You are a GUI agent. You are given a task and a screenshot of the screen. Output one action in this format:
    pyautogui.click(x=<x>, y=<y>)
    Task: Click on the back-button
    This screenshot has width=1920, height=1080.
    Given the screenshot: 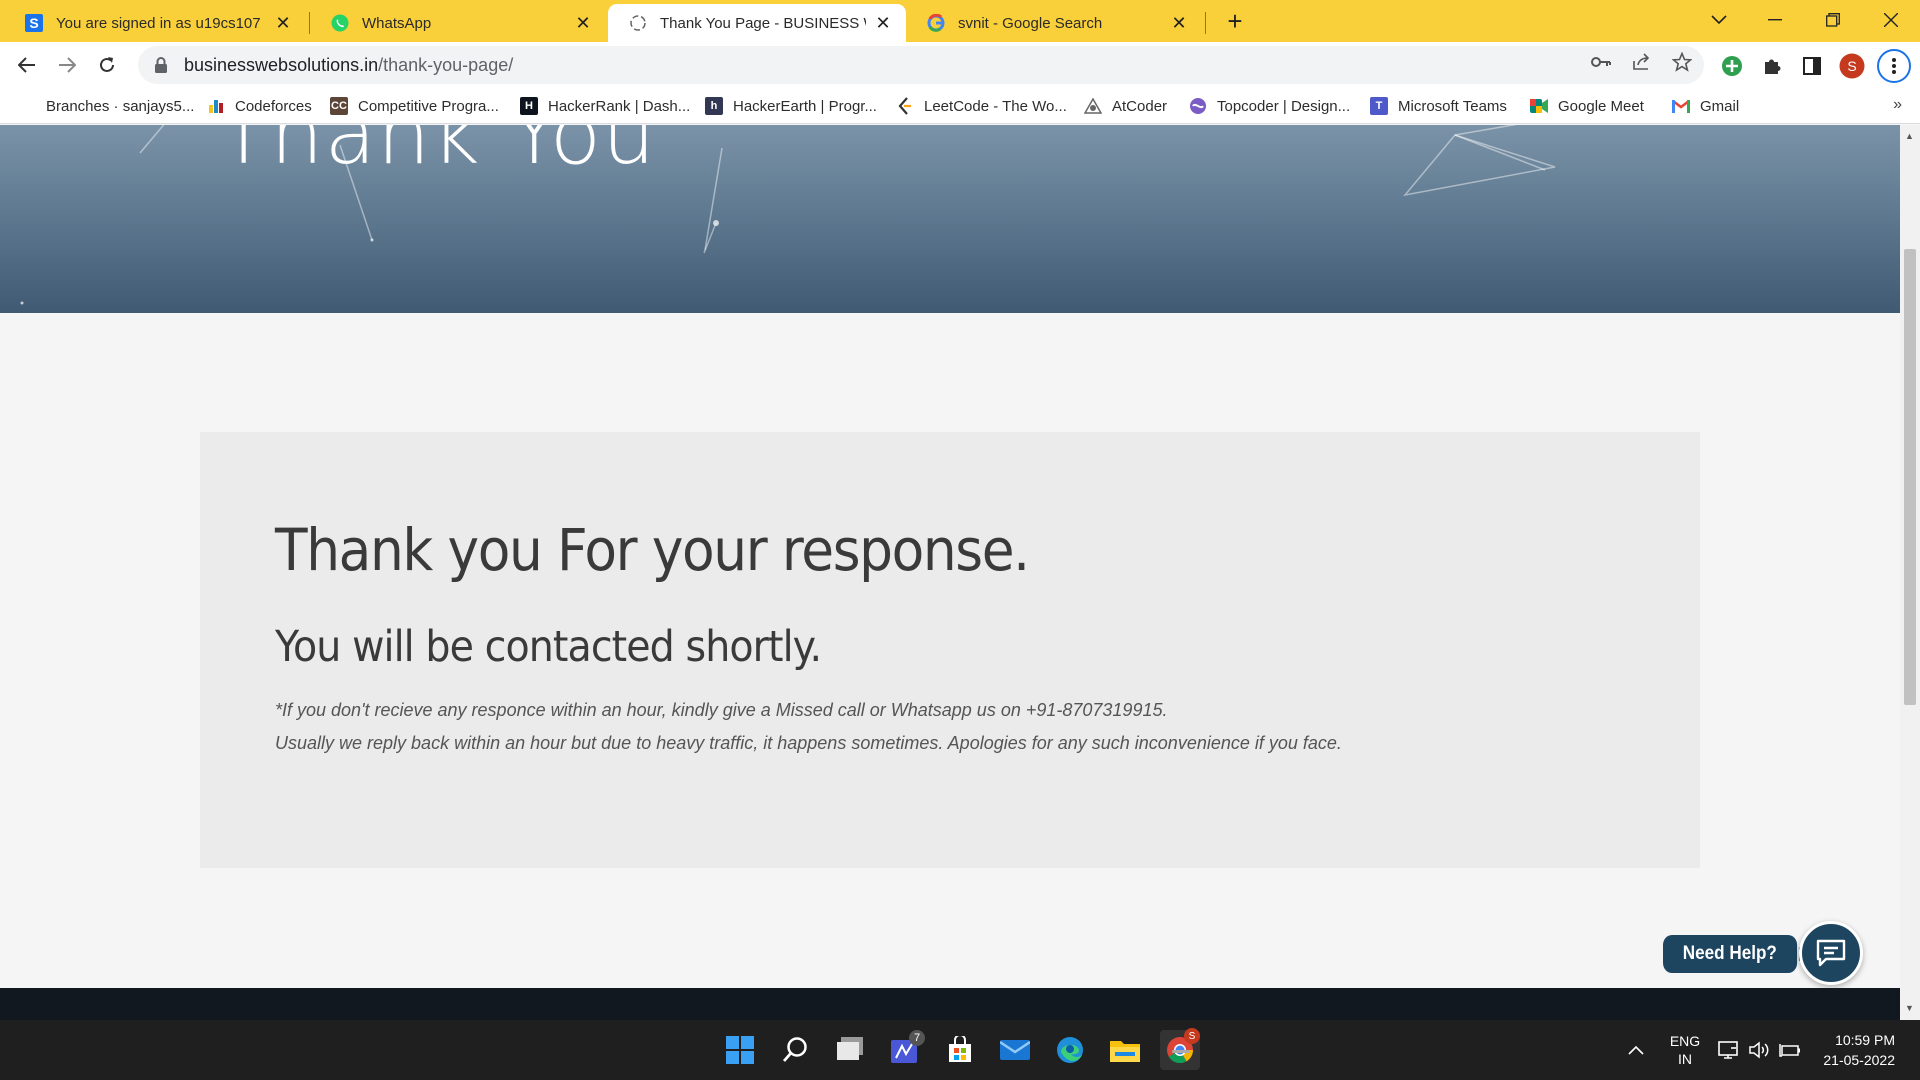 What is the action you would take?
    pyautogui.click(x=27, y=65)
    